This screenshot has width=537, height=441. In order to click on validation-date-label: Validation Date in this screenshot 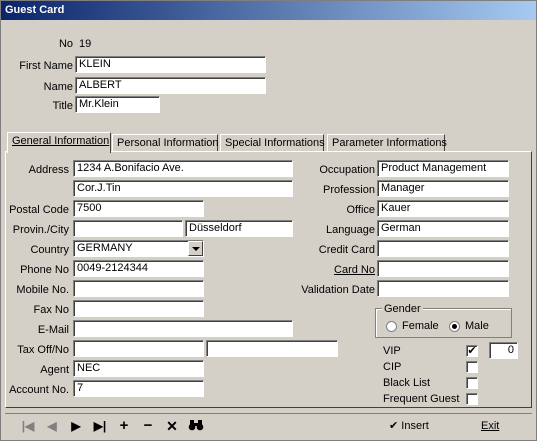, I will do `click(338, 290)`.